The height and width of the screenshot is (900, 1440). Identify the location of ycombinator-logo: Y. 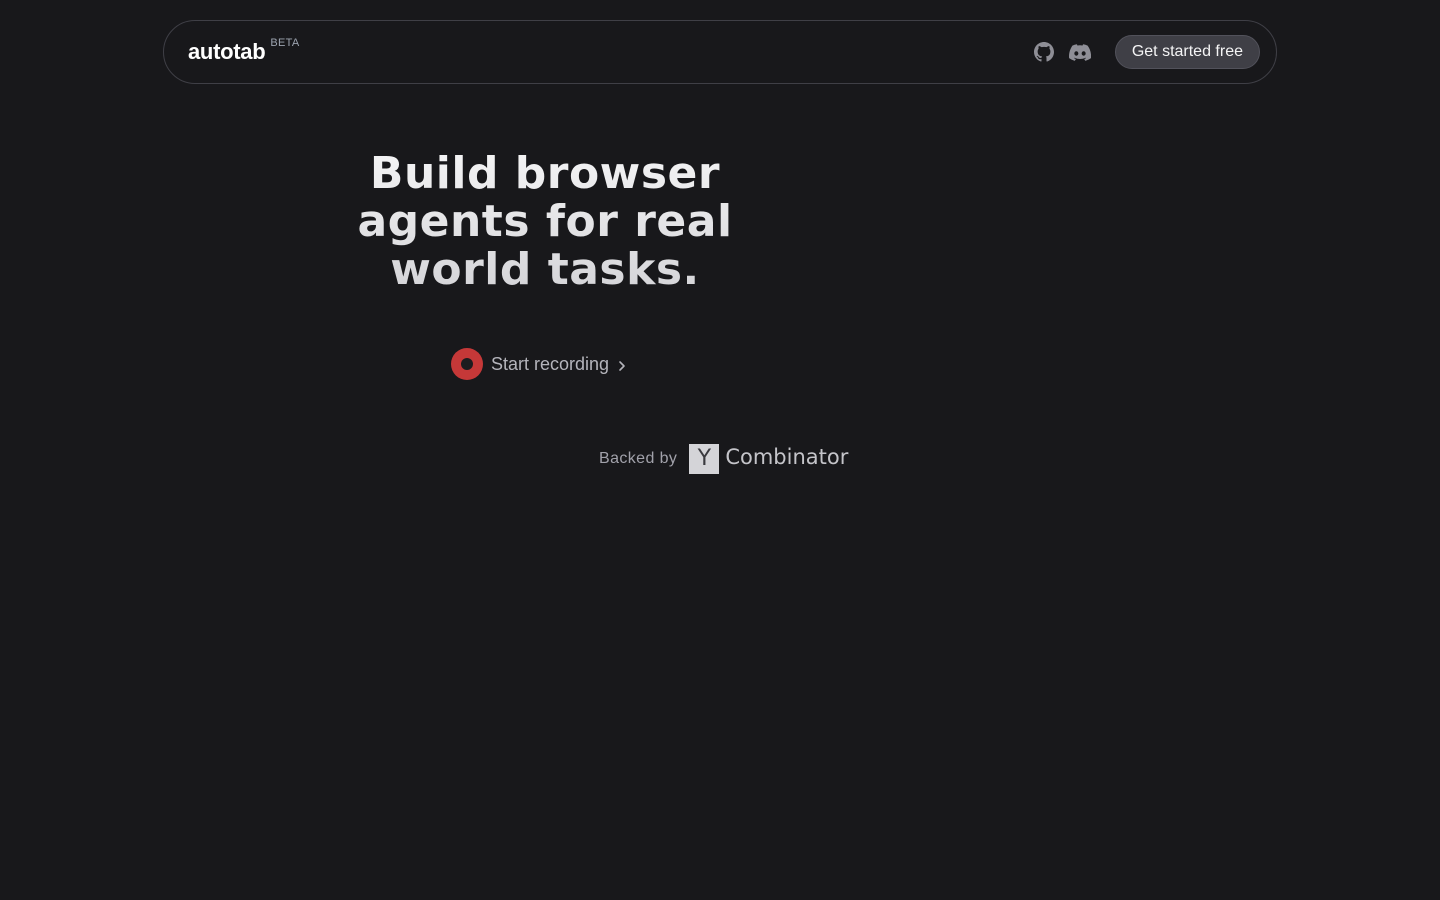
(704, 458).